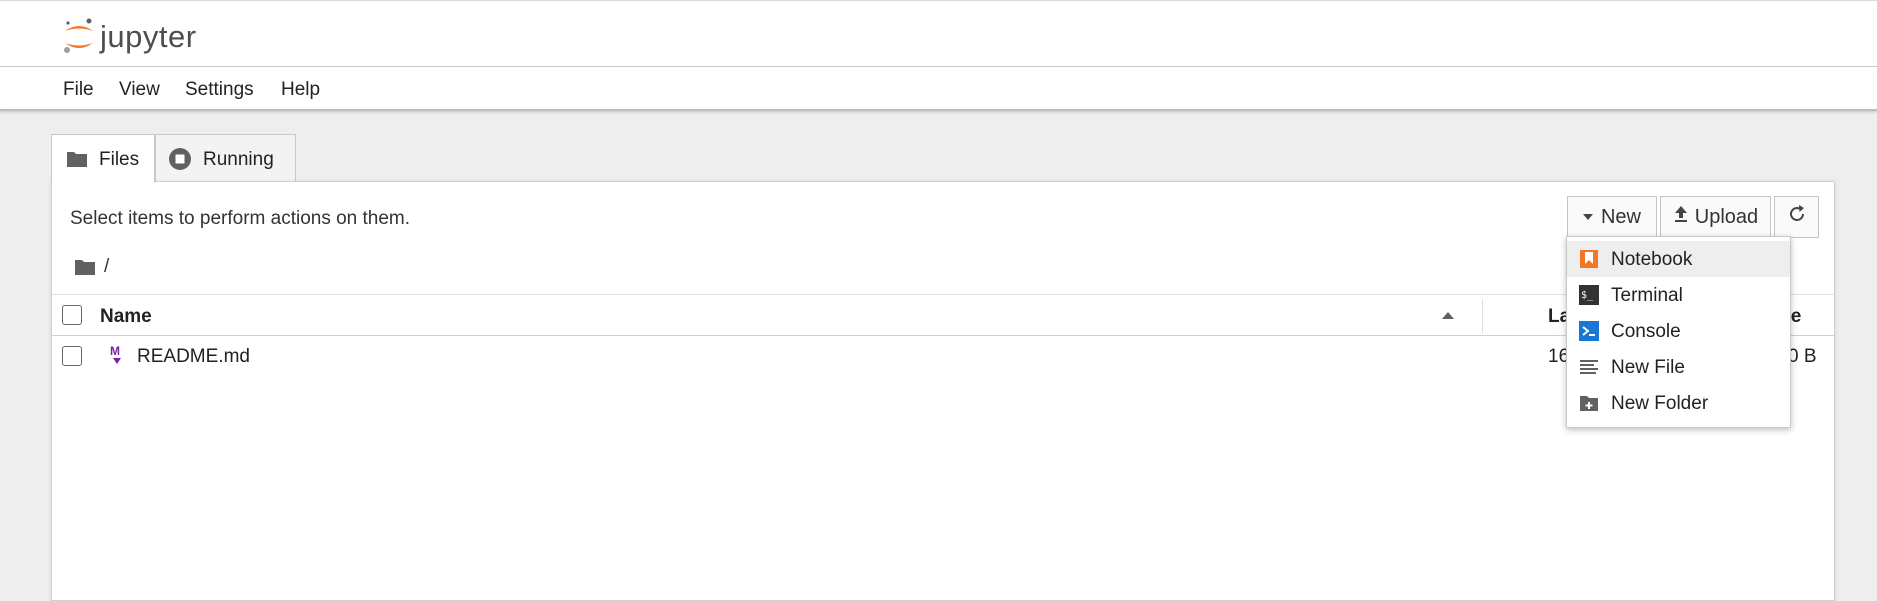  What do you see at coordinates (1726, 216) in the screenshot?
I see `upload-button-label: Upload` at bounding box center [1726, 216].